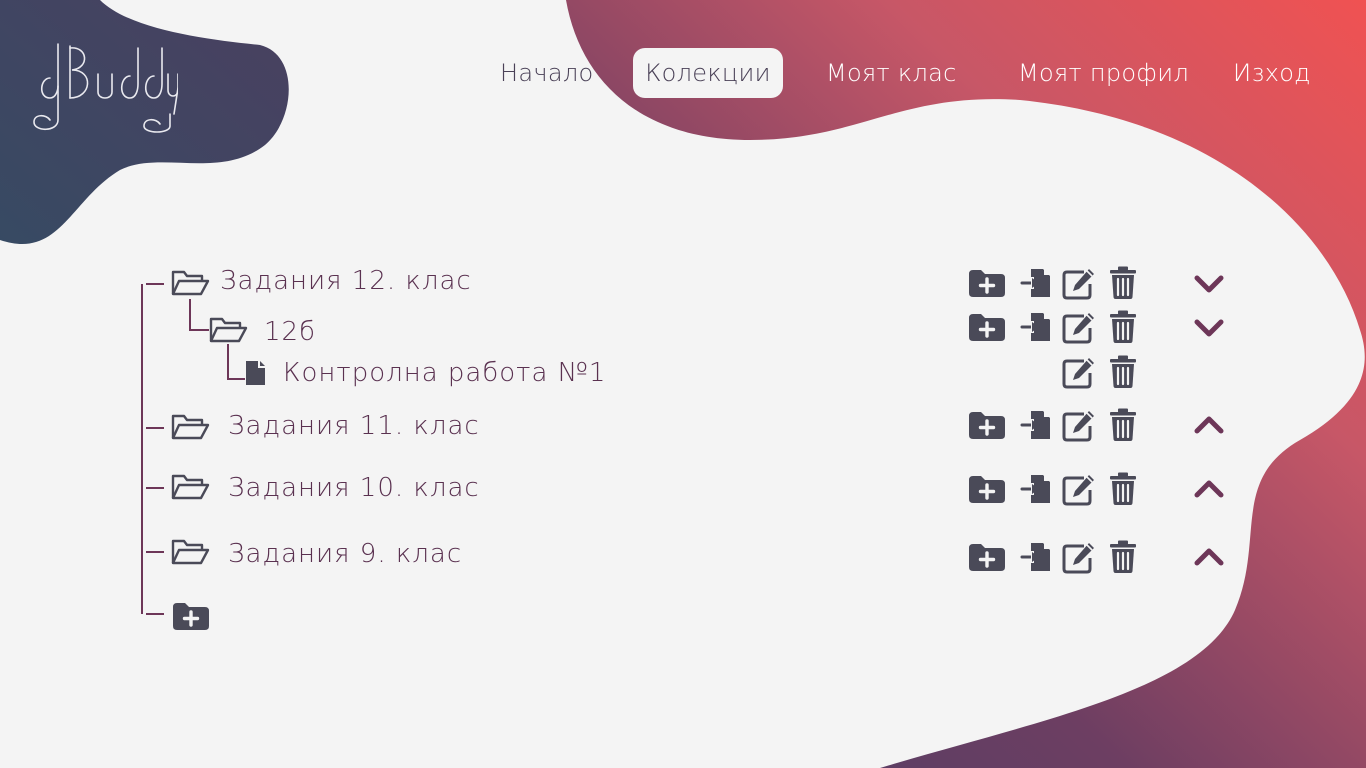 Image resolution: width=1366 pixels, height=768 pixels. Describe the element at coordinates (345, 554) in the screenshot. I see `tree-item-label: Задания 9. клас` at that location.